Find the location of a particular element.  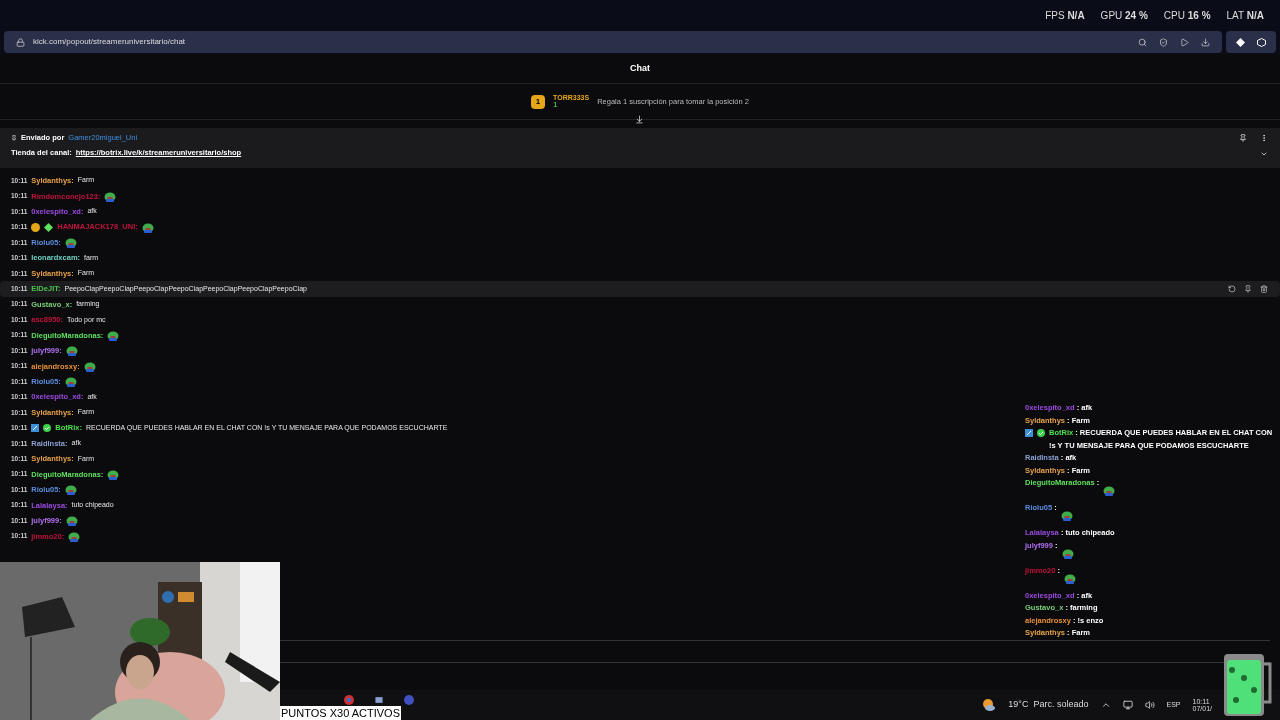

expand-icon is located at coordinates (1264, 154).